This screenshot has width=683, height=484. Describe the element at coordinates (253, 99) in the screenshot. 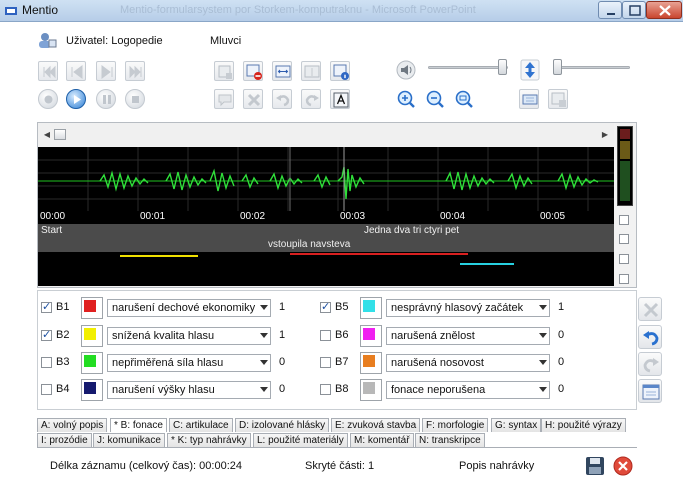

I see `delete-icon` at that location.